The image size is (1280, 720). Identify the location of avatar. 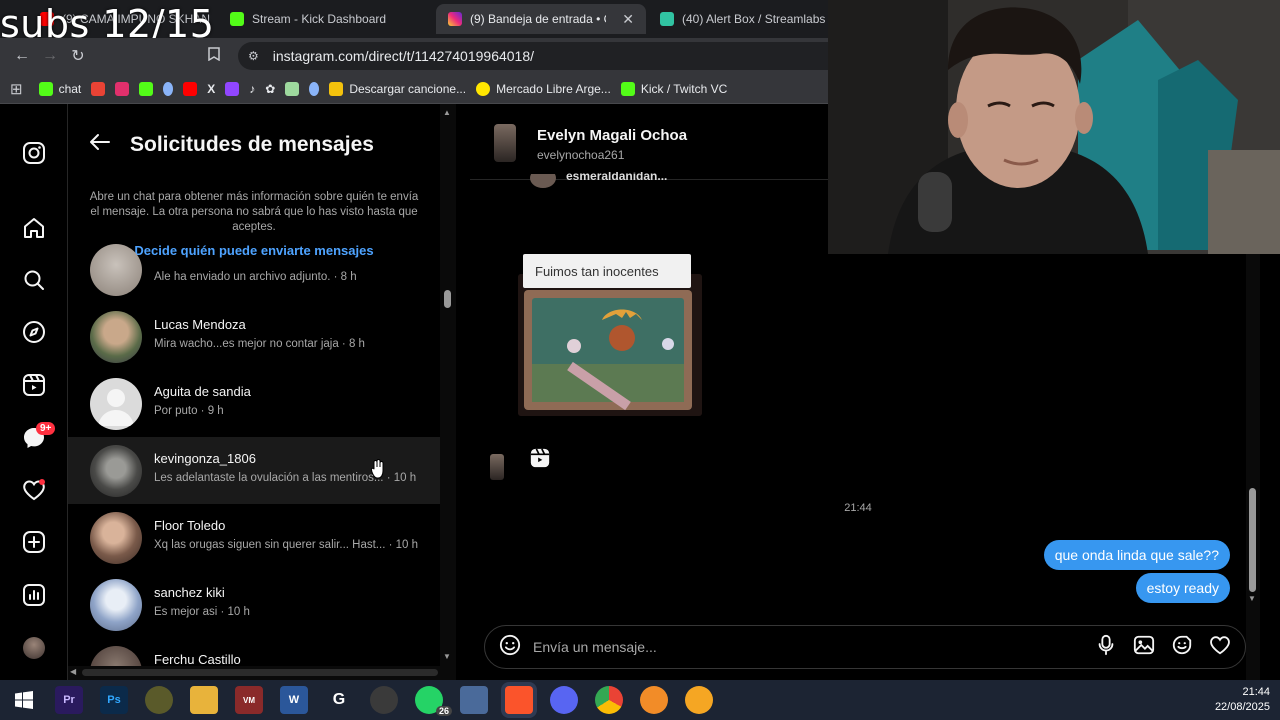
(116, 471).